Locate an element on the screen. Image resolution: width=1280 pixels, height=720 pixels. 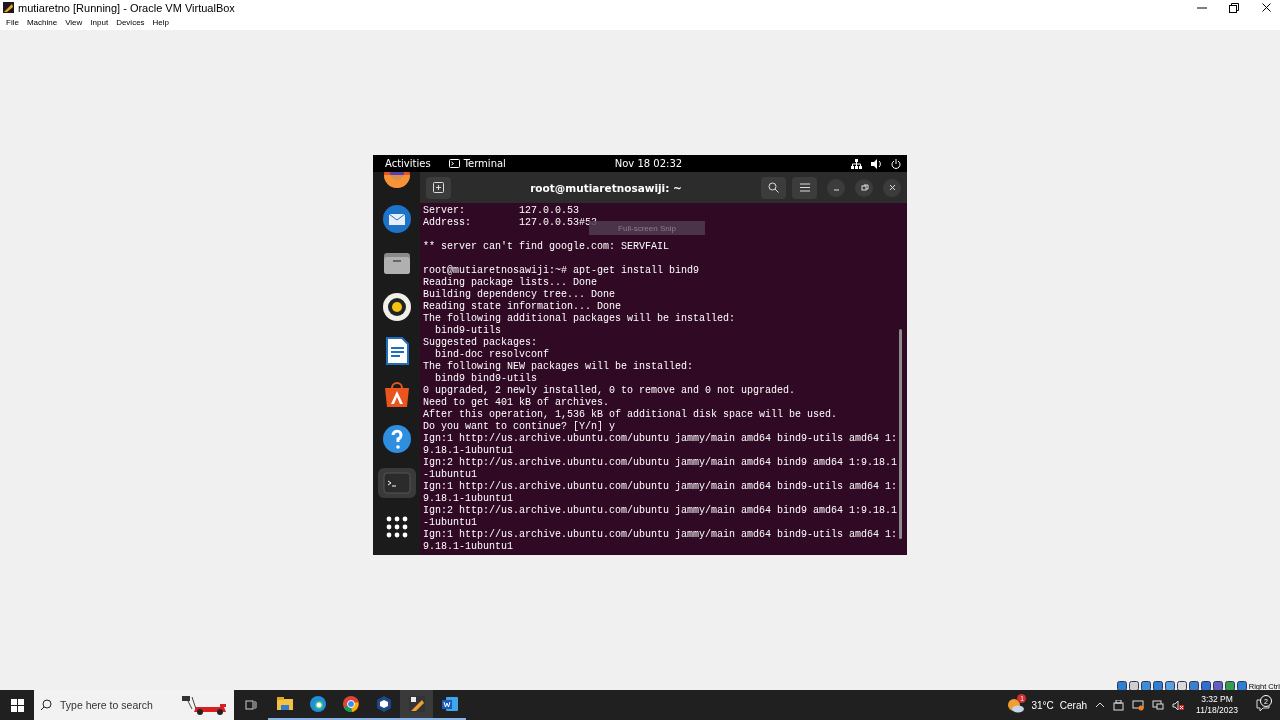
vm-icon is located at coordinates (416, 704).